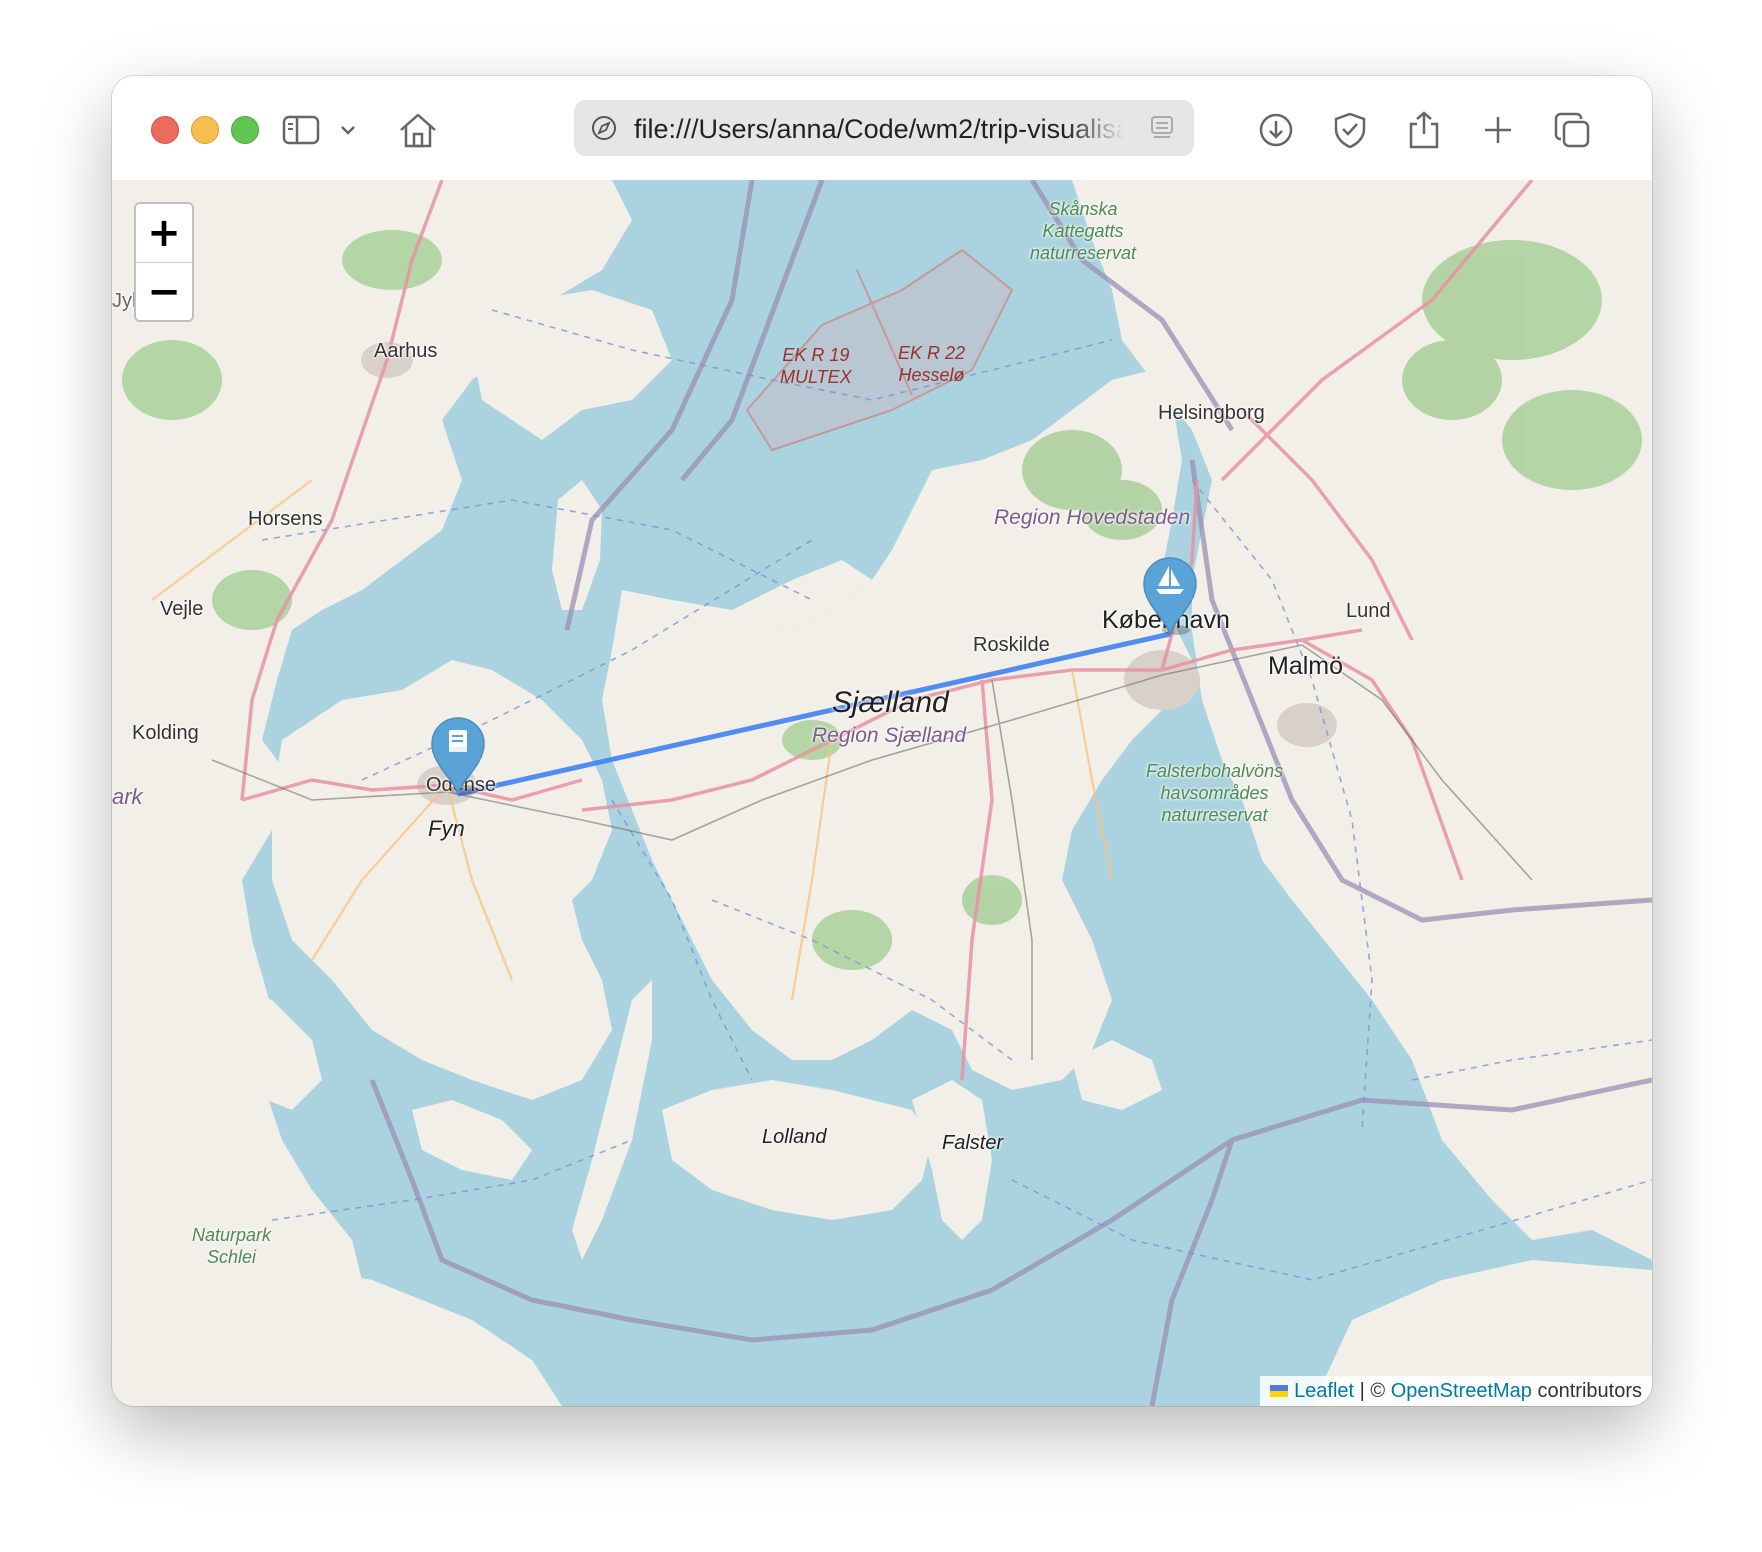 The width and height of the screenshot is (1762, 1552). I want to click on new-tab-icon, so click(1498, 130).